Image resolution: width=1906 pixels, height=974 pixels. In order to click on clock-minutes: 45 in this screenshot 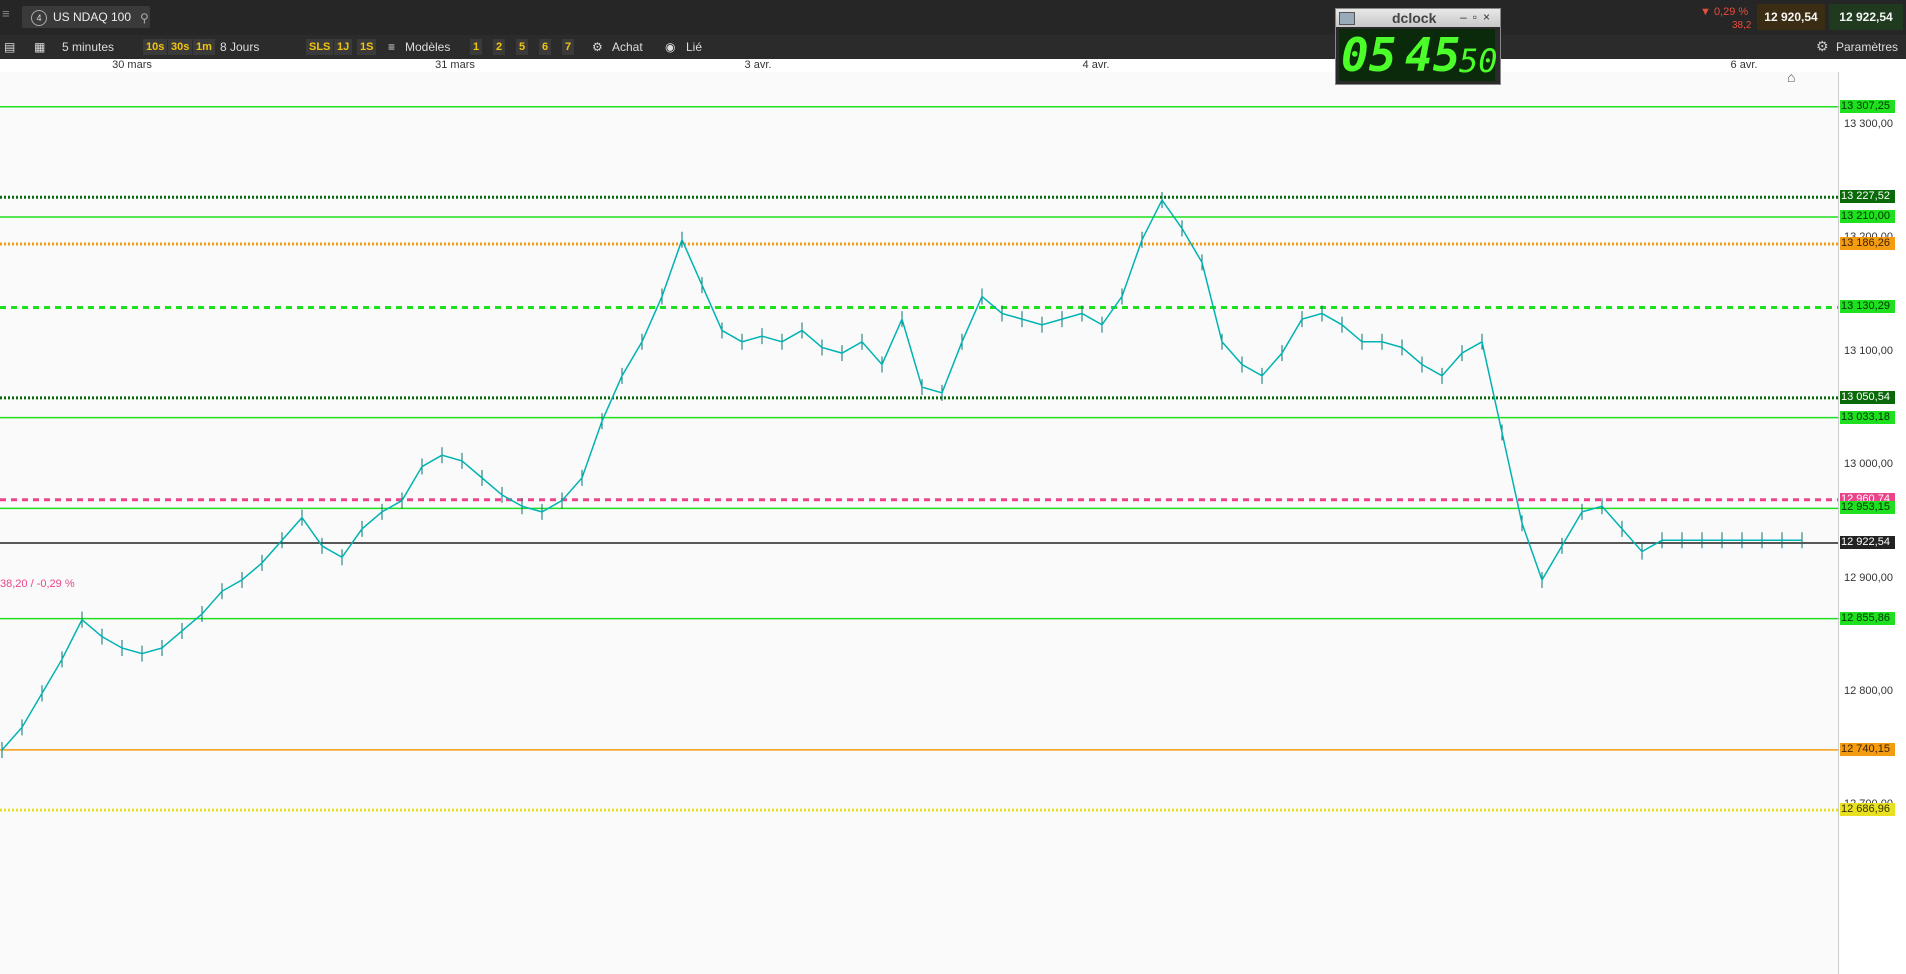, I will do `click(1433, 55)`.